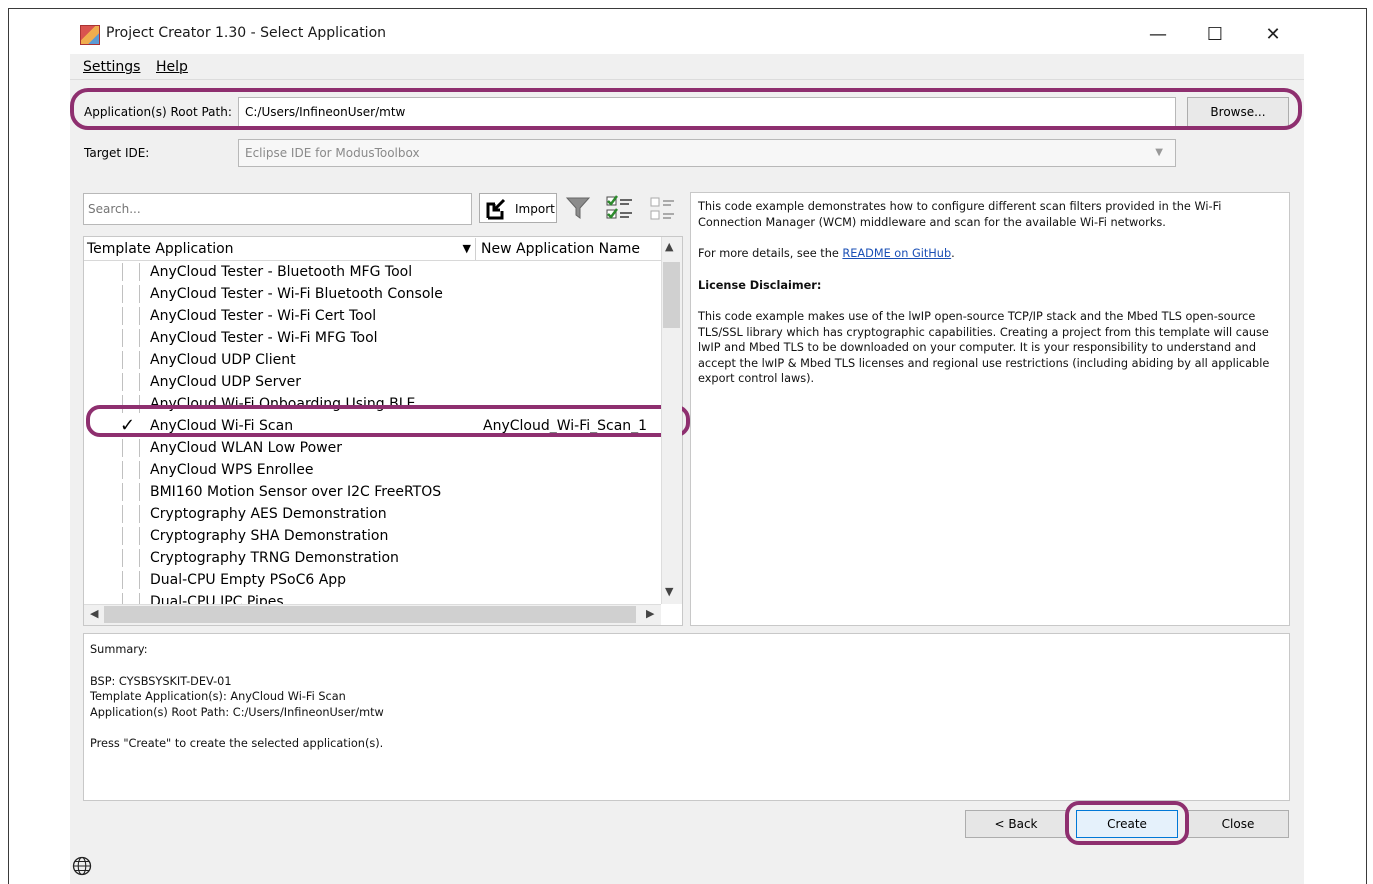 Image resolution: width=1373 pixels, height=884 pixels. Describe the element at coordinates (161, 681) in the screenshot. I see `summary-bsp: BSP: CYSBSYSKIT-DEV-01` at that location.